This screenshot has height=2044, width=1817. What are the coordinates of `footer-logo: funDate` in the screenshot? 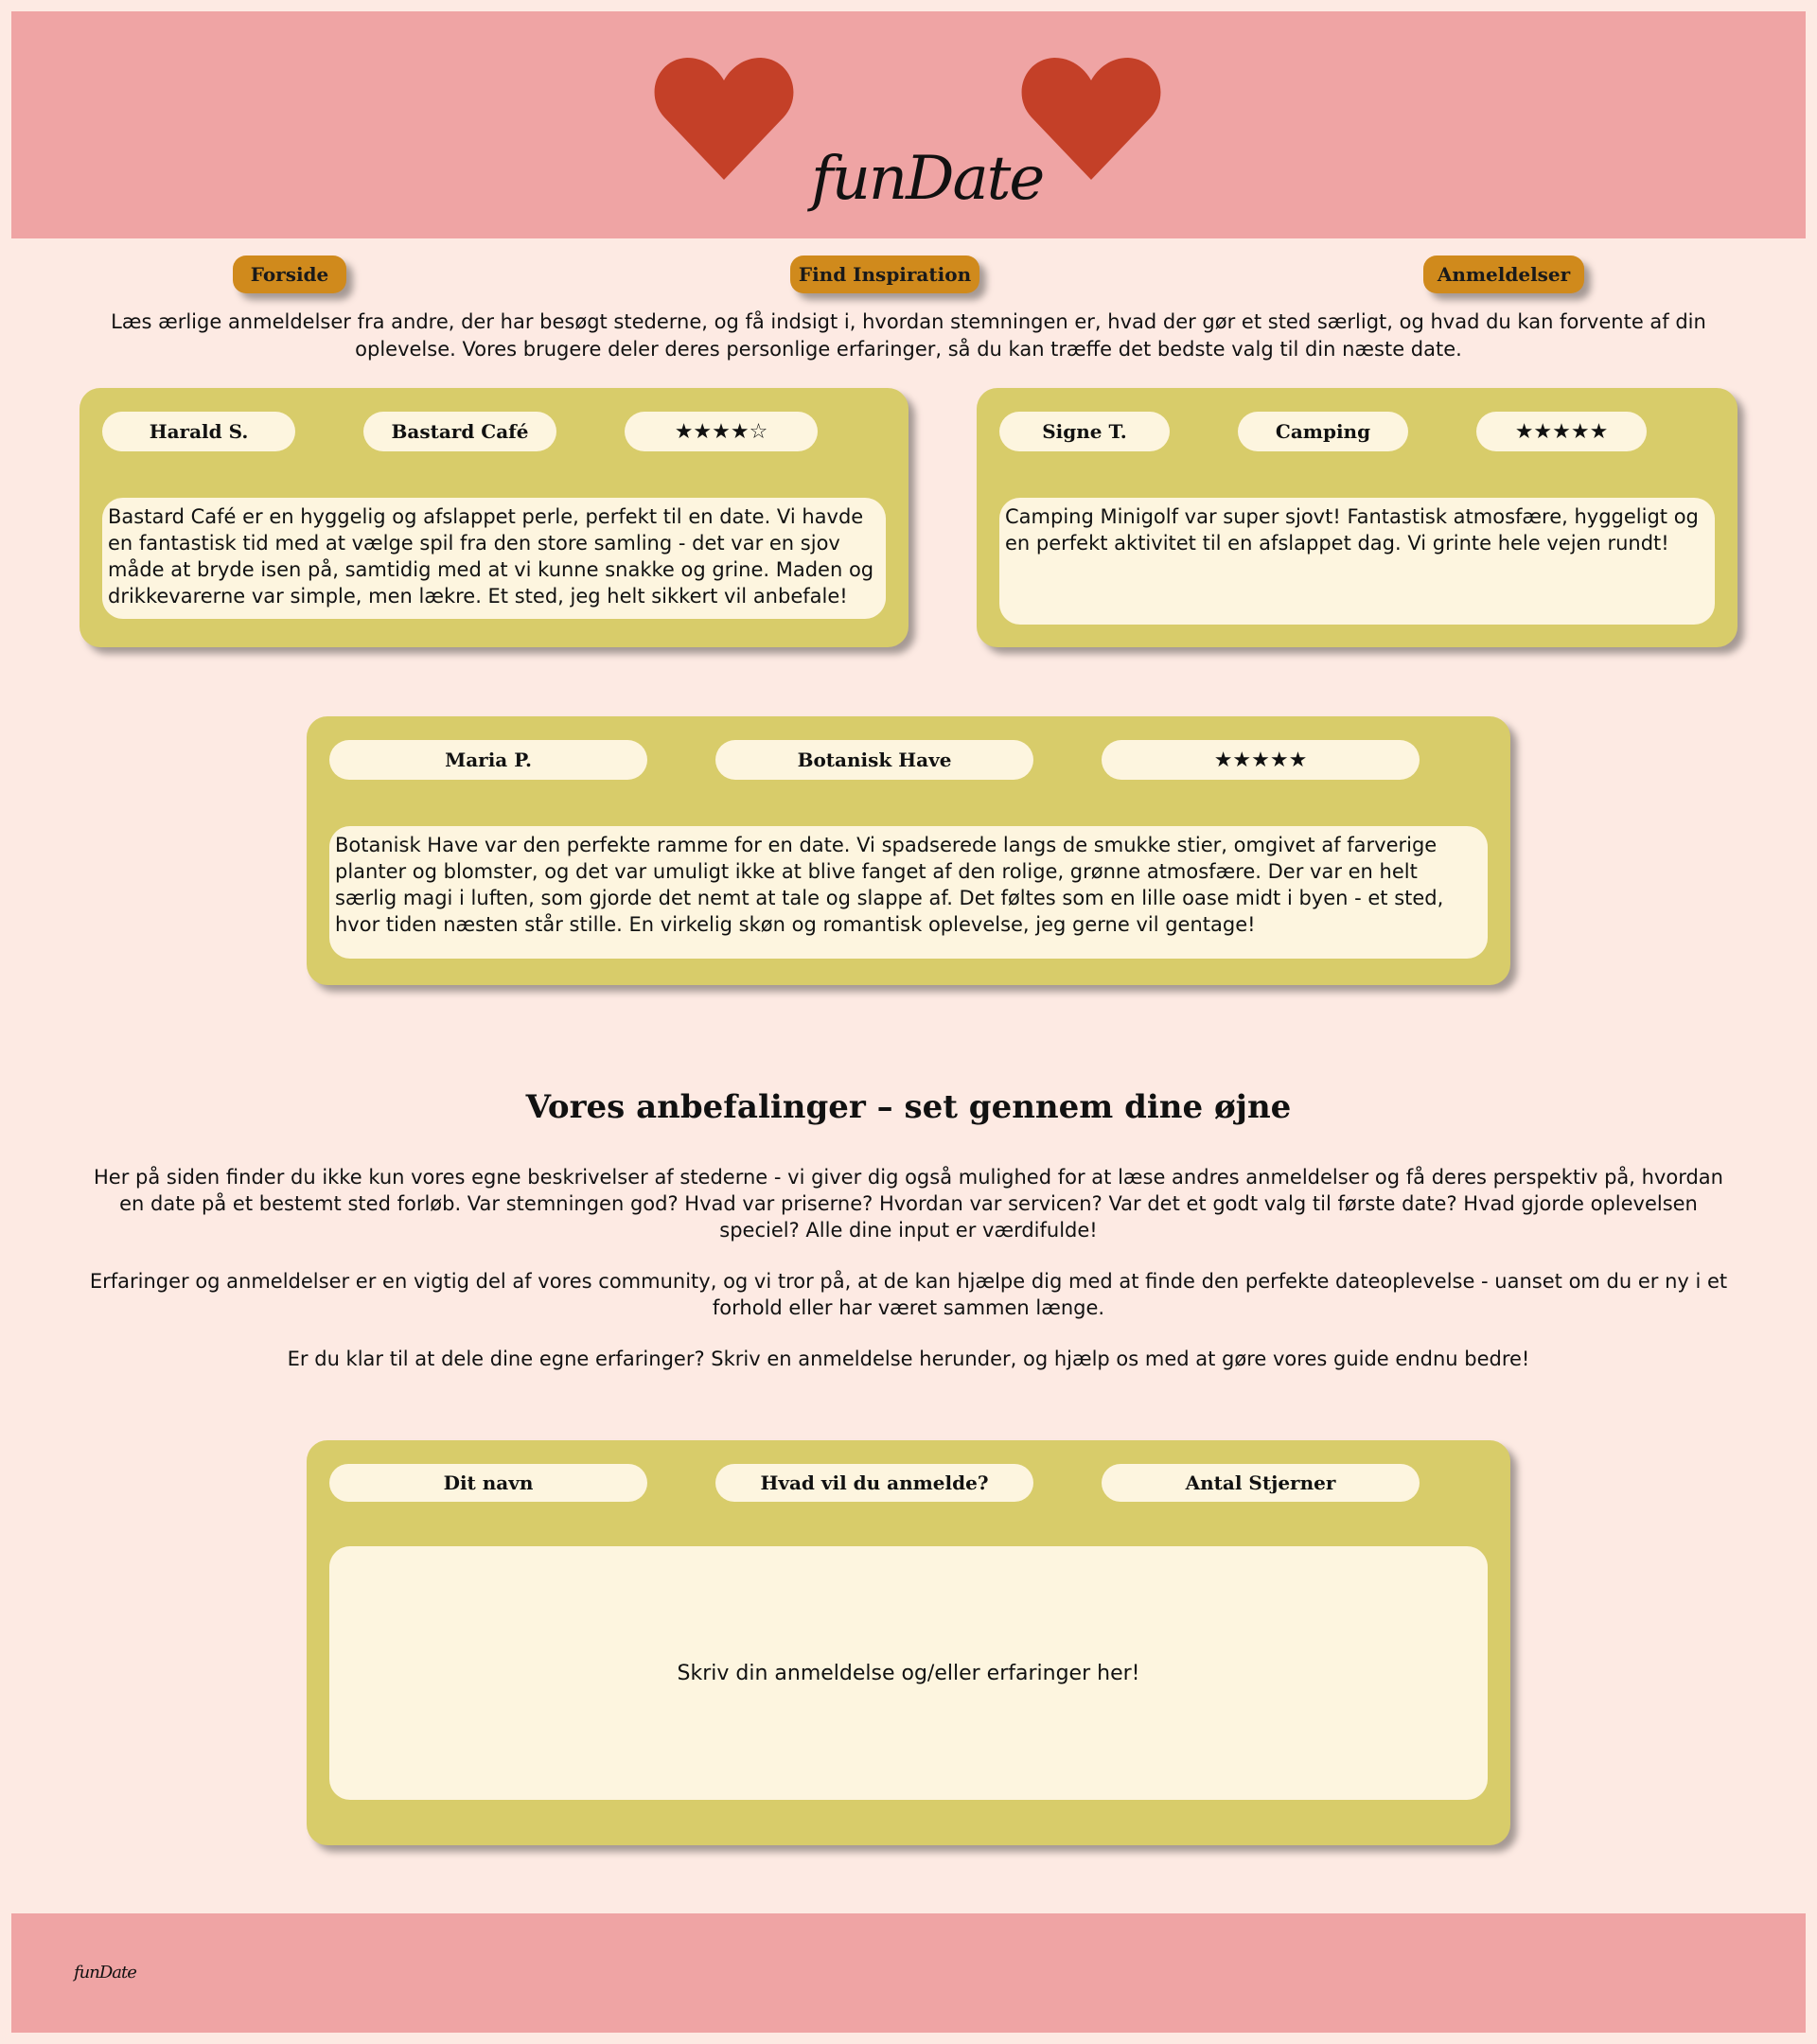 It's located at (105, 1972).